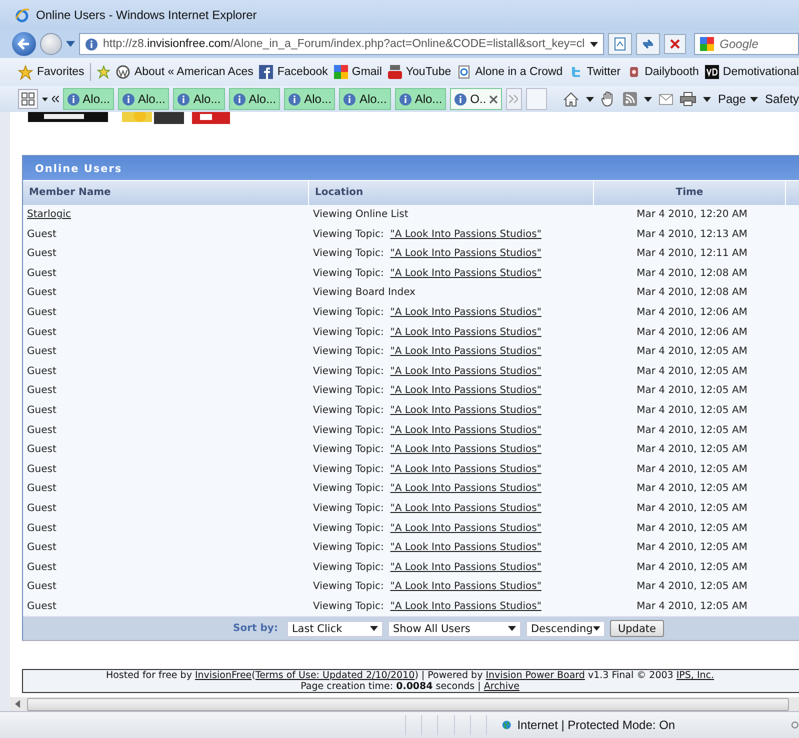 This screenshot has height=738, width=799. What do you see at coordinates (129, 99) in the screenshot?
I see `info-icon` at bounding box center [129, 99].